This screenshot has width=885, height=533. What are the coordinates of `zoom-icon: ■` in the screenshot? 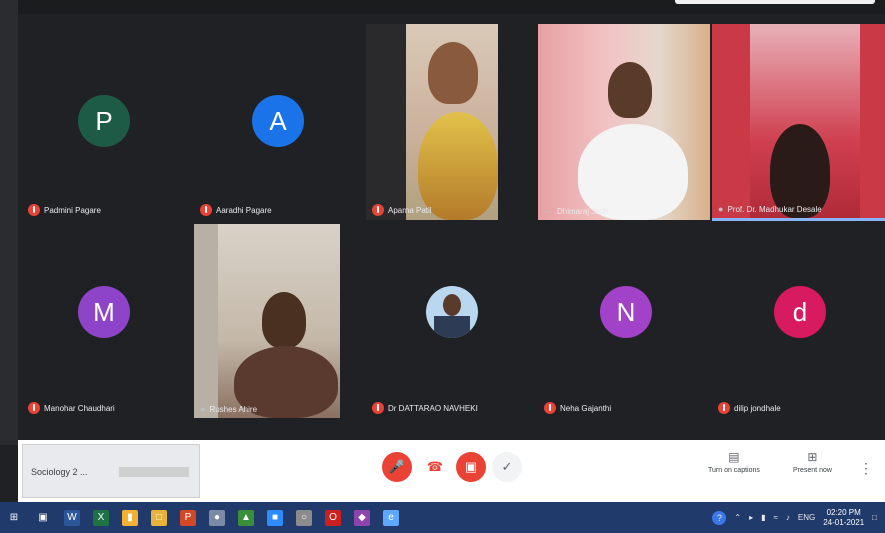 It's located at (275, 517).